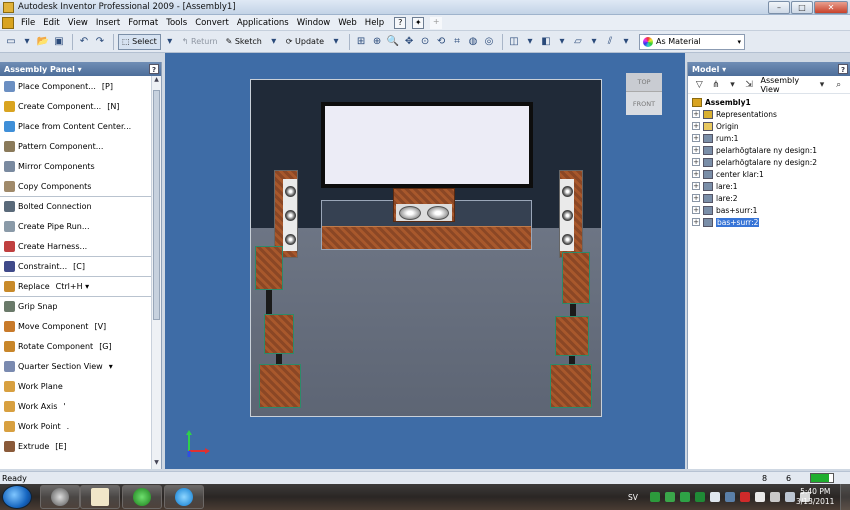  Describe the element at coordinates (546, 42) in the screenshot. I see `shadow-icon: ◧` at that location.